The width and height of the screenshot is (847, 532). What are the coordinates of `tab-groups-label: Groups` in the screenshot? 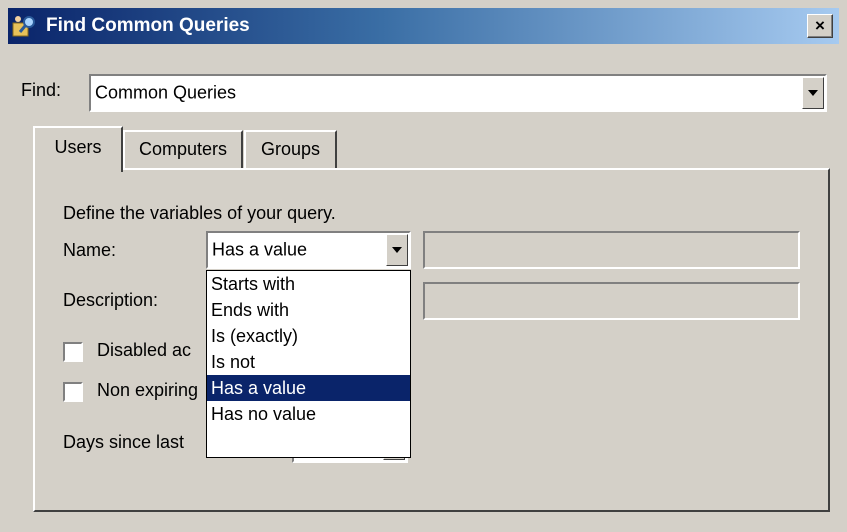 It's located at (290, 149).